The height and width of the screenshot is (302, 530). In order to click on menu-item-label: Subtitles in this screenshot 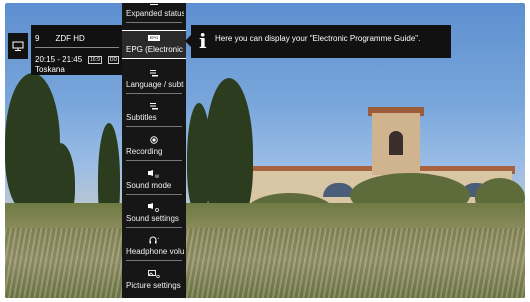, I will do `click(141, 117)`.